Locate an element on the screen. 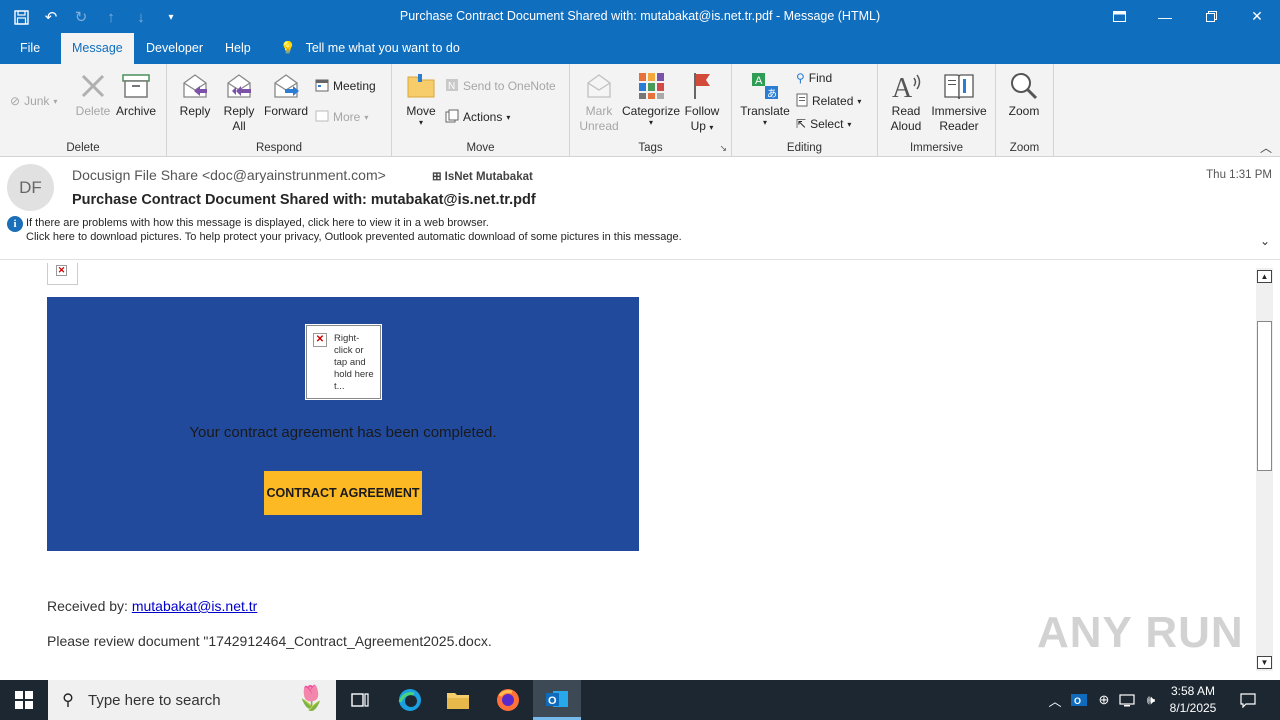  search-highlight-icon: 🌷 is located at coordinates (311, 698).